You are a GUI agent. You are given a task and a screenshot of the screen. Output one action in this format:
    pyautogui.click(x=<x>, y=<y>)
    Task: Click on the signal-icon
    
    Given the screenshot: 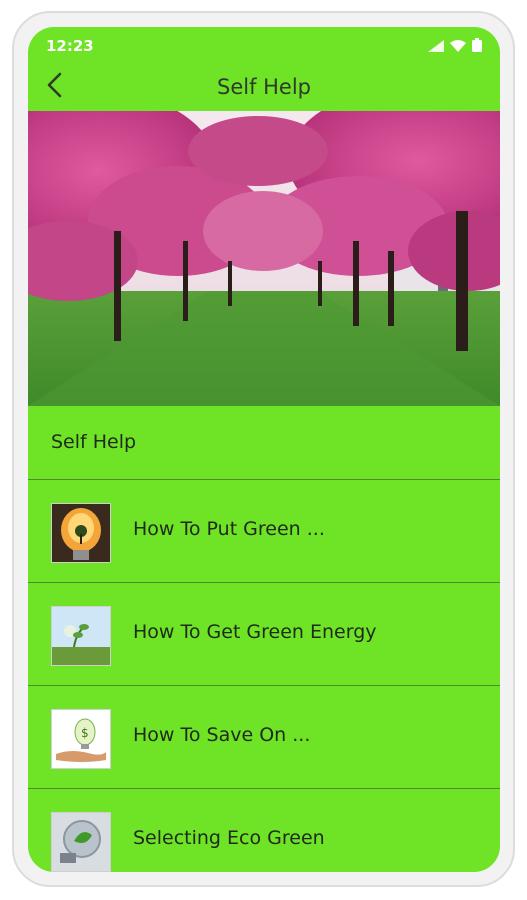 What is the action you would take?
    pyautogui.click(x=436, y=47)
    